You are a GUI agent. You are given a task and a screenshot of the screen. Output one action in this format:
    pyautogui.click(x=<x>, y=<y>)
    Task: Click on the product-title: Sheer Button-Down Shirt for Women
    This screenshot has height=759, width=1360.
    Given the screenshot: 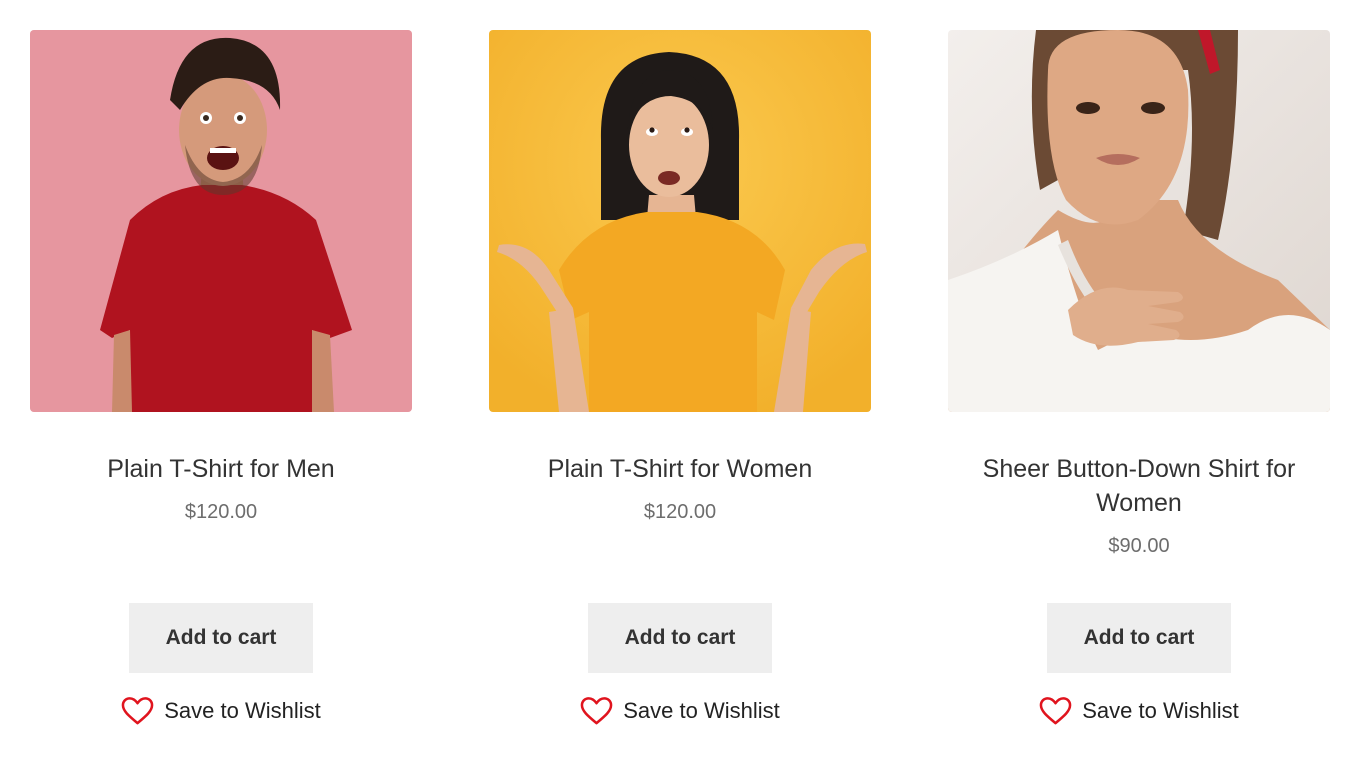 What is the action you would take?
    pyautogui.click(x=1139, y=486)
    